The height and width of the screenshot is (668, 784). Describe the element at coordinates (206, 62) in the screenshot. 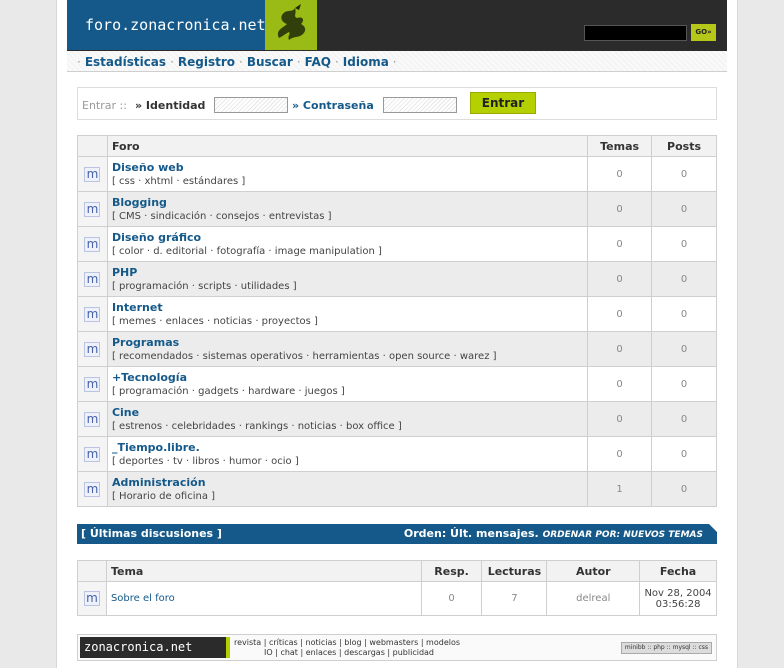

I see `nav-registro: Registro` at that location.